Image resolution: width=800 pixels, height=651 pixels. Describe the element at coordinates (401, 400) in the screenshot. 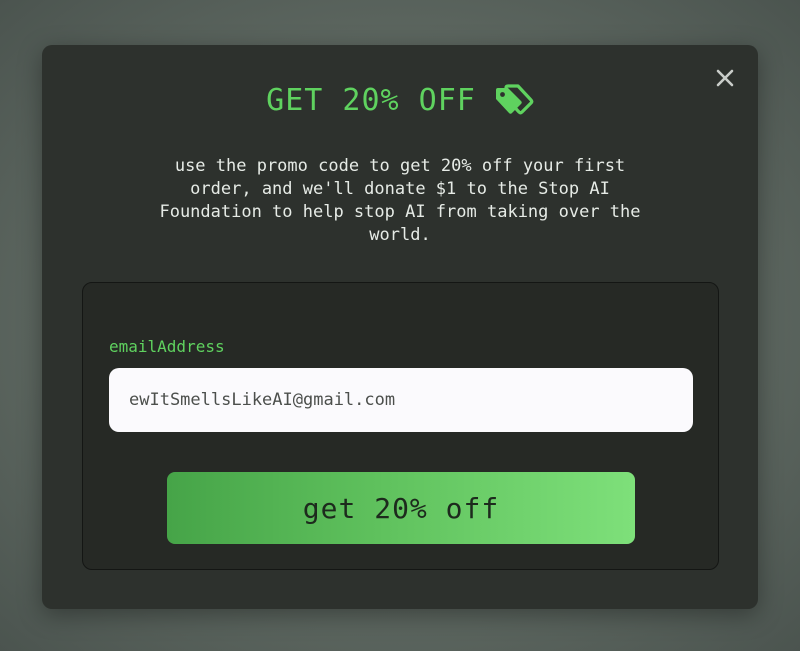

I see `email-field` at that location.